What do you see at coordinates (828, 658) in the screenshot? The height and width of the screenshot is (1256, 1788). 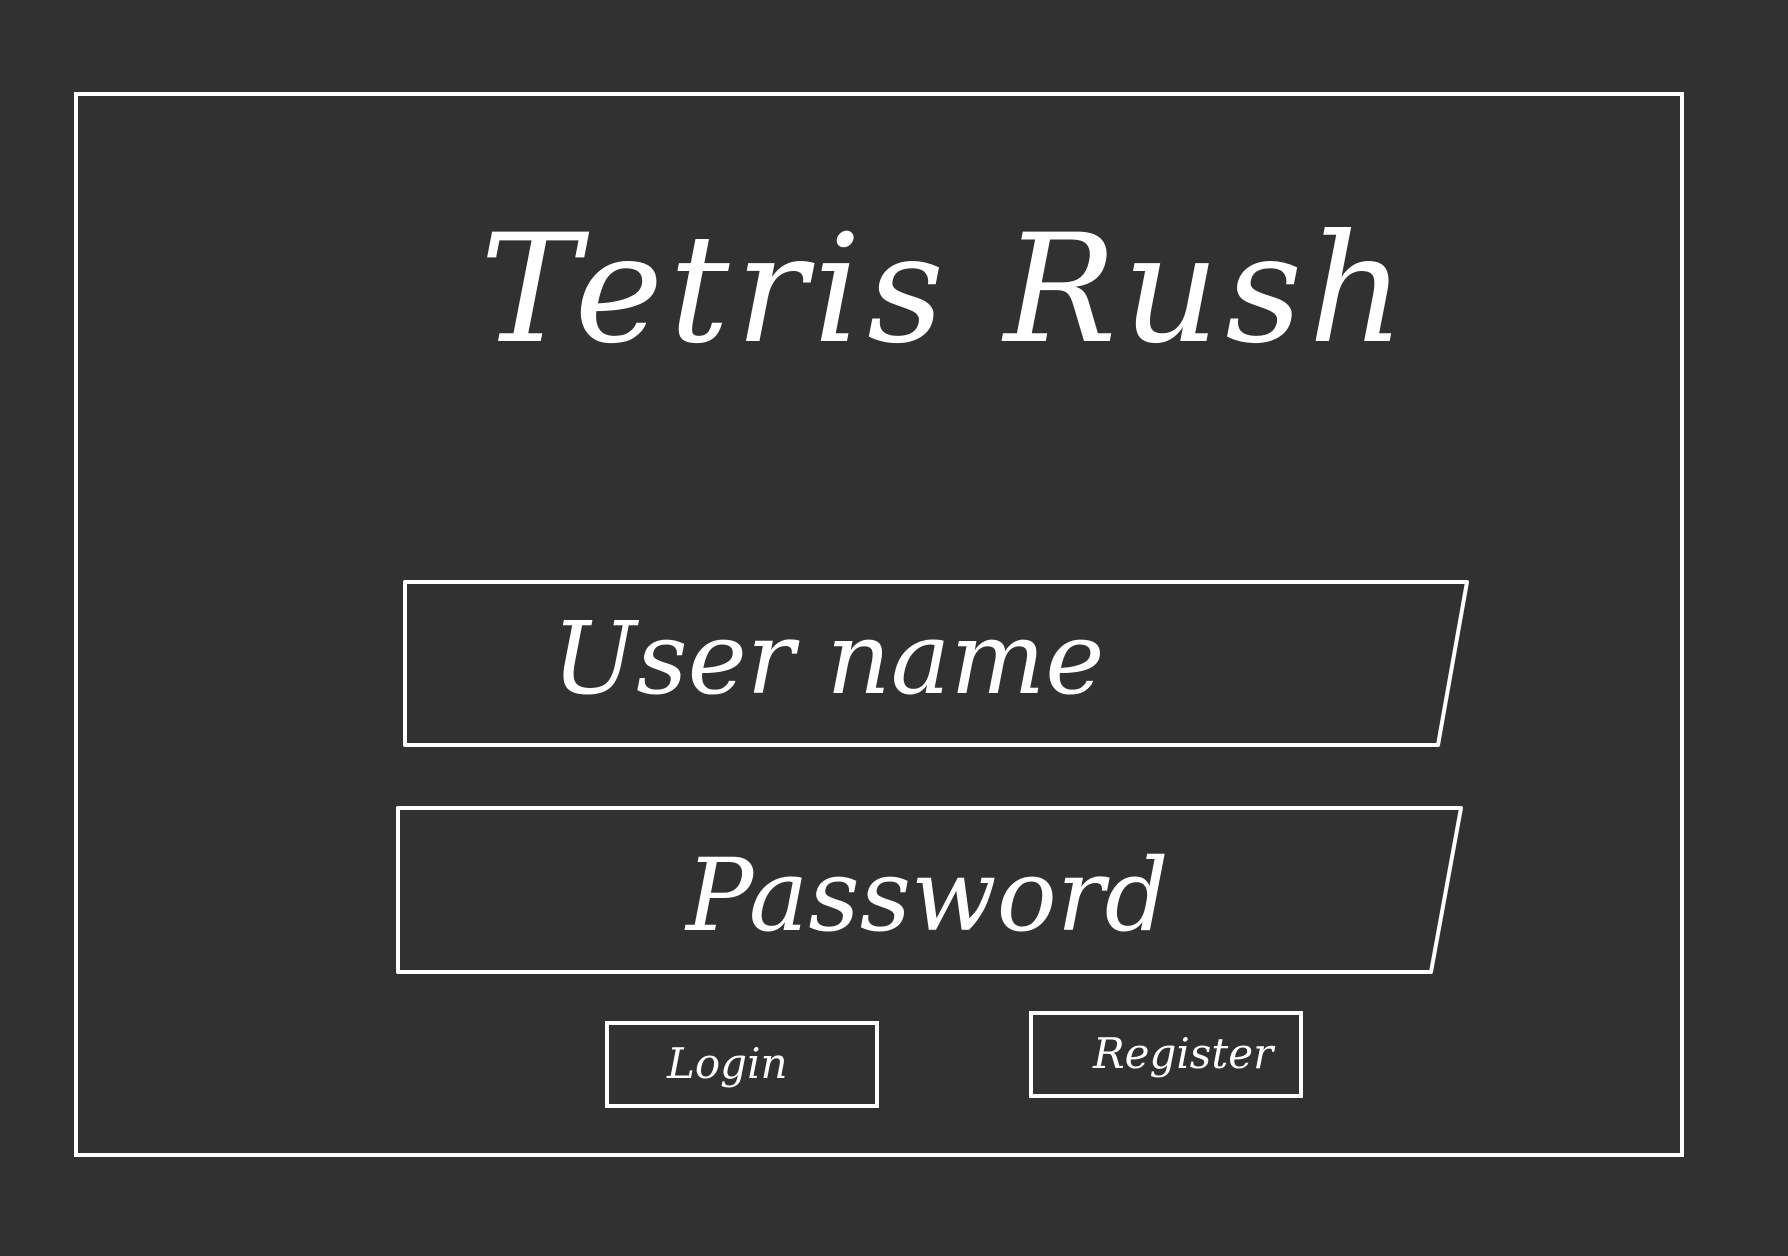 I see `username-placeholder: User name` at bounding box center [828, 658].